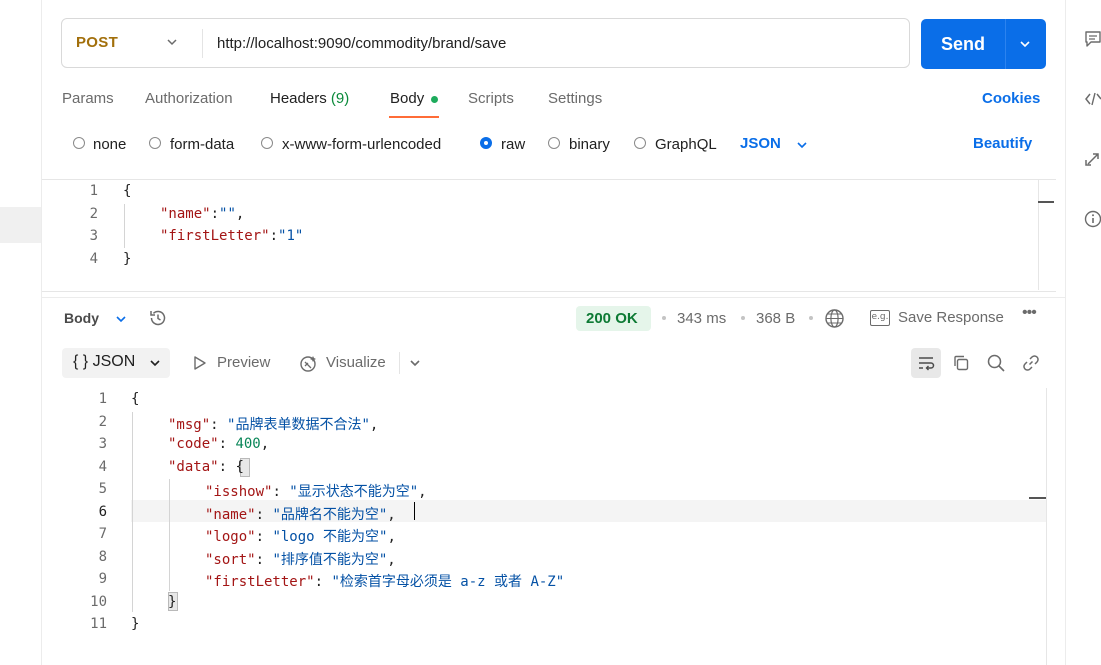 The image size is (1101, 665). What do you see at coordinates (20, 332) in the screenshot?
I see `left-sidebar` at bounding box center [20, 332].